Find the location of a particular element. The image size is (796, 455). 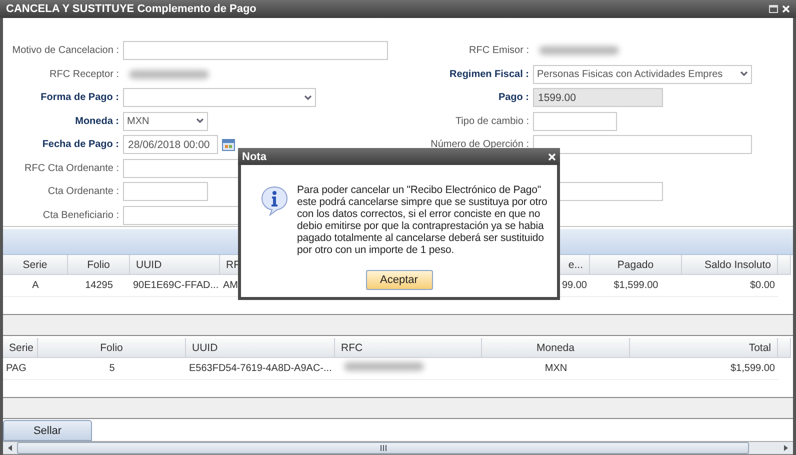

table-cell: $0.00 is located at coordinates (730, 286).